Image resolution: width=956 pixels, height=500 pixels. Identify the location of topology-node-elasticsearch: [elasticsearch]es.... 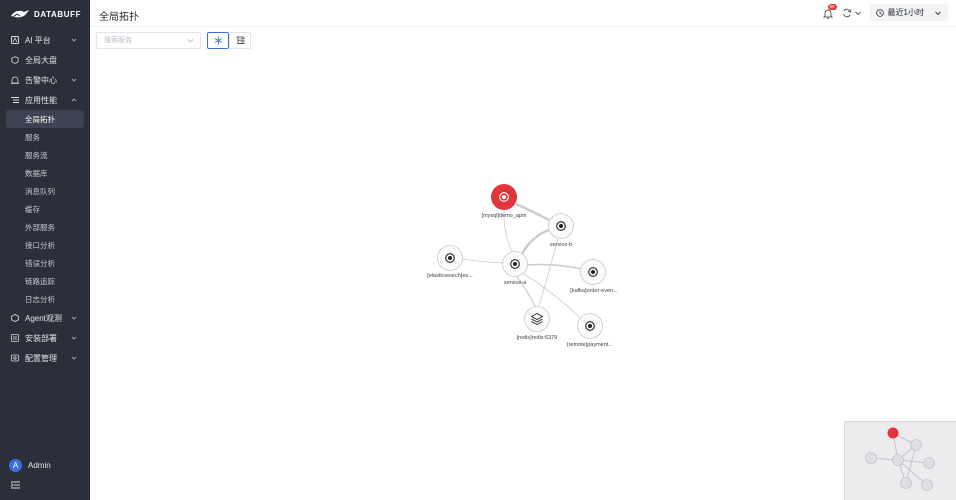
(450, 262).